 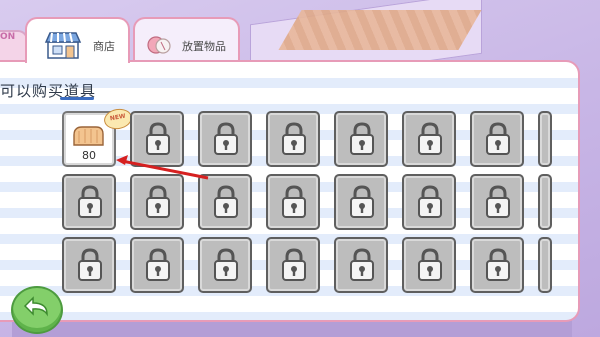 I want to click on item-price: 80, so click(x=89, y=155).